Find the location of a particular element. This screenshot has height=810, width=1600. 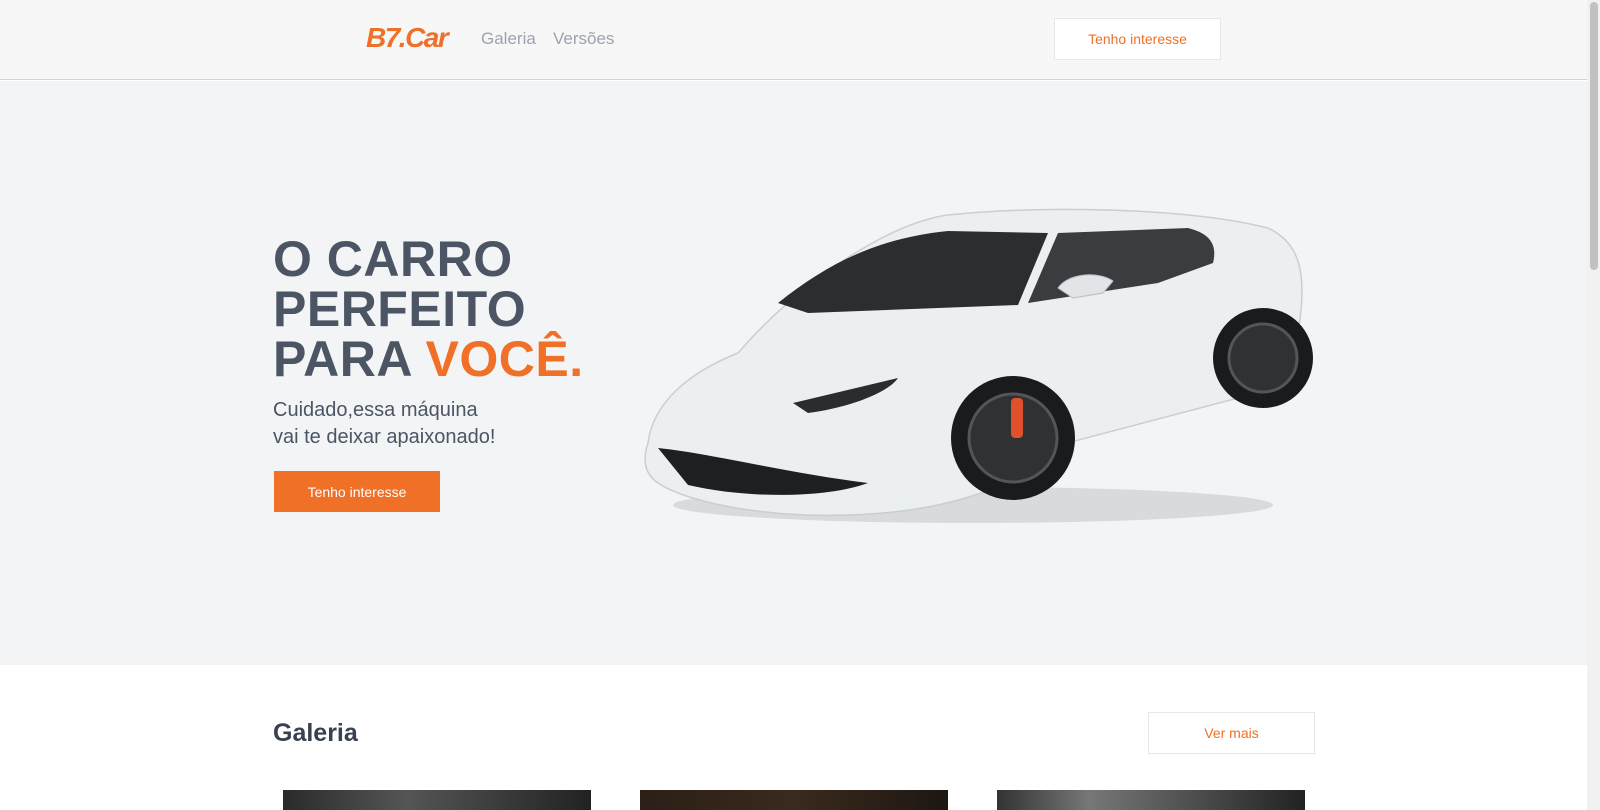

hero-title-line2: PERFEITO is located at coordinates (400, 309).